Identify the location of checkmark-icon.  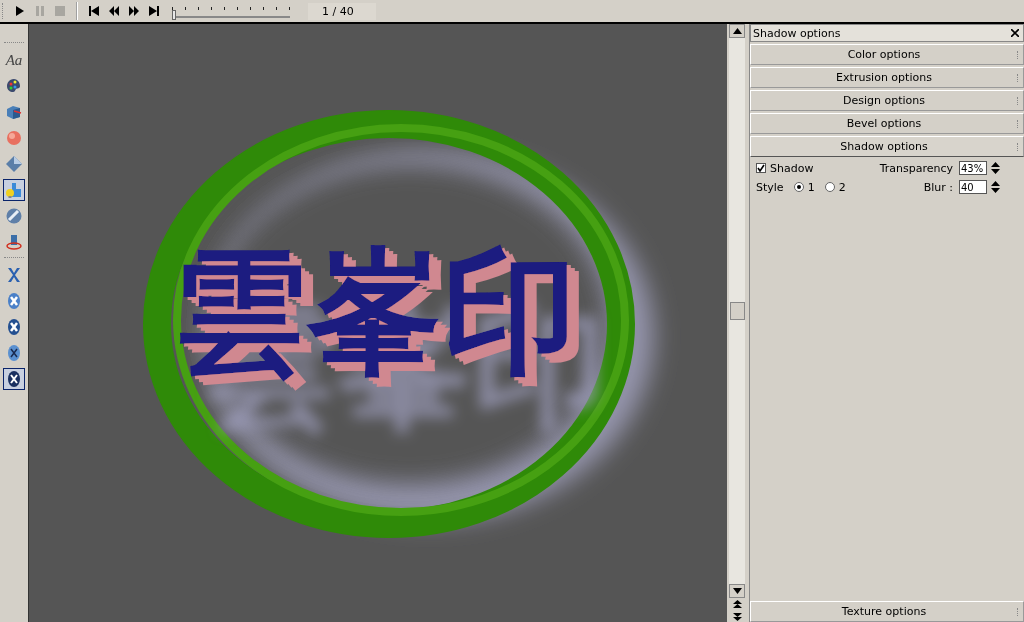
(761, 168).